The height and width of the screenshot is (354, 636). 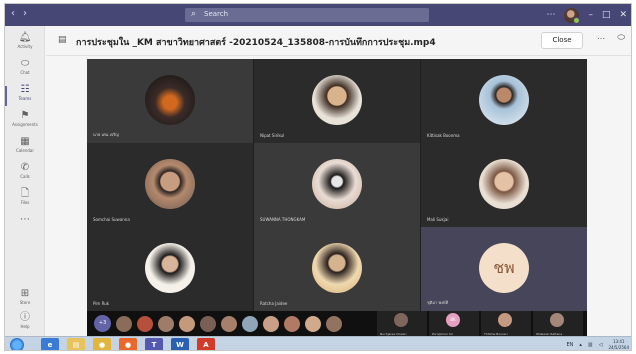 I want to click on participant-tile: Pim Ruk, so click(x=170, y=269).